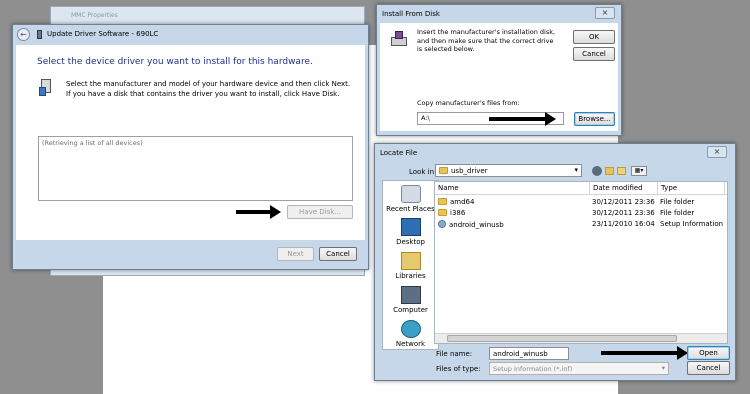 The width and height of the screenshot is (750, 394). What do you see at coordinates (190, 35) in the screenshot?
I see `update-driver-titlebar: ← Update Driver Software - 690LC` at bounding box center [190, 35].